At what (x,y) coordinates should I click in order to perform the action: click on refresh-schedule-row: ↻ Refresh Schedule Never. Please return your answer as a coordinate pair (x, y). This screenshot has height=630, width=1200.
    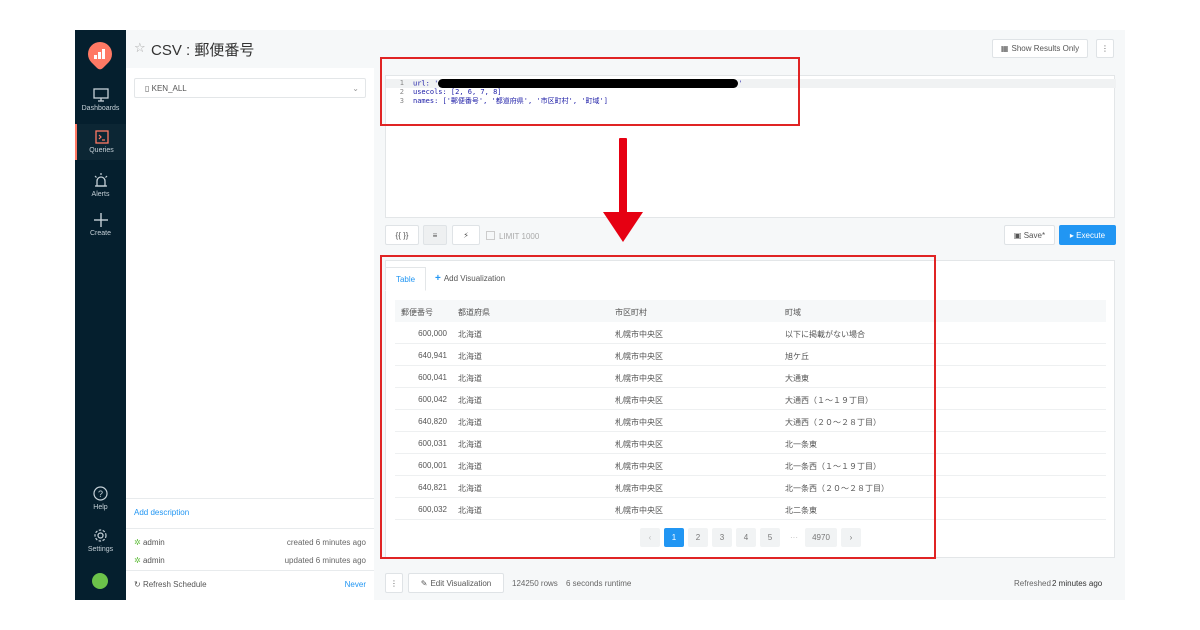
    Looking at the image, I should click on (250, 584).